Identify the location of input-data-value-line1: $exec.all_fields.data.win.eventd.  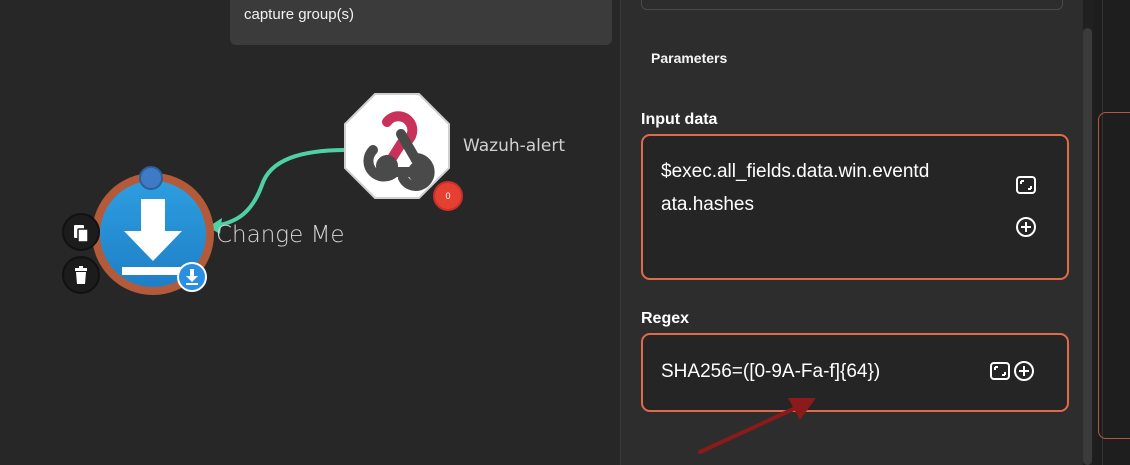
(795, 171).